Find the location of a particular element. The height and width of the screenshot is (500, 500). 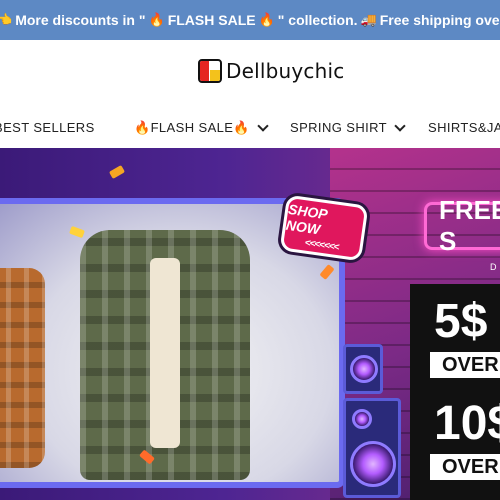

shop-now-button: SHOP NOW <<<<<<< is located at coordinates (324, 228).